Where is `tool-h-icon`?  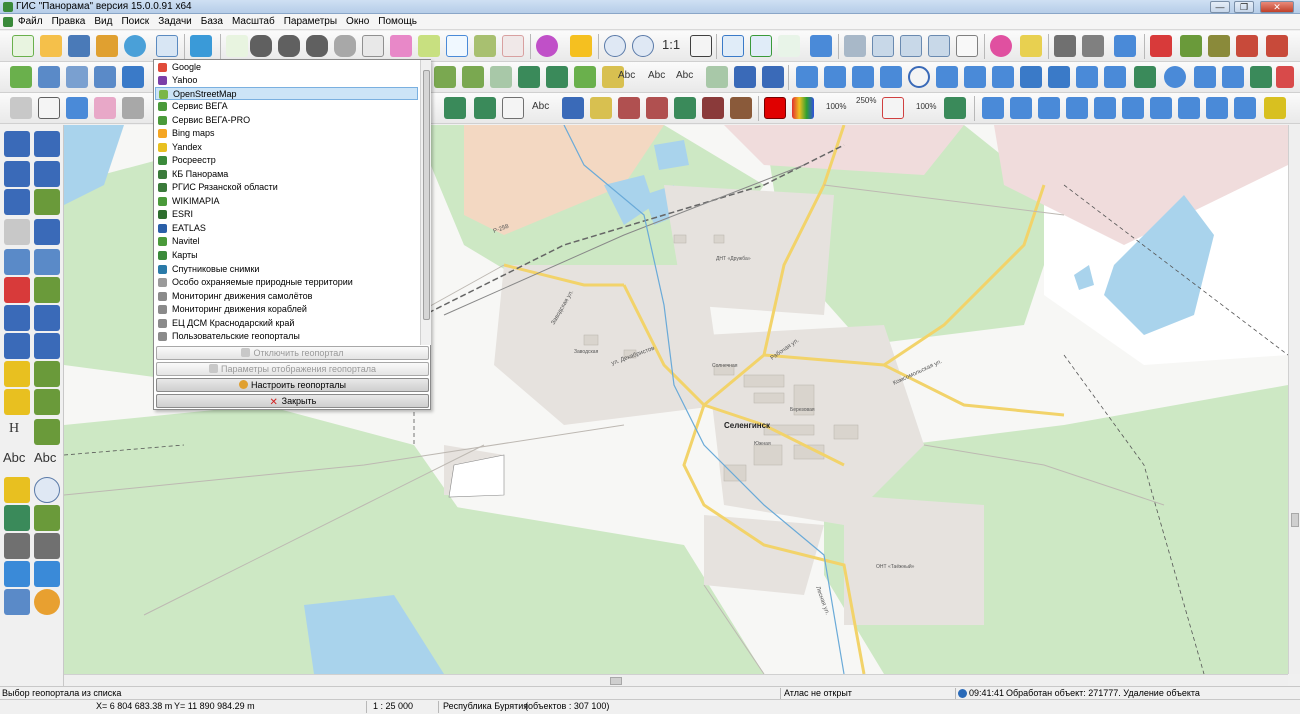
tool-h-icon is located at coordinates (717, 77).